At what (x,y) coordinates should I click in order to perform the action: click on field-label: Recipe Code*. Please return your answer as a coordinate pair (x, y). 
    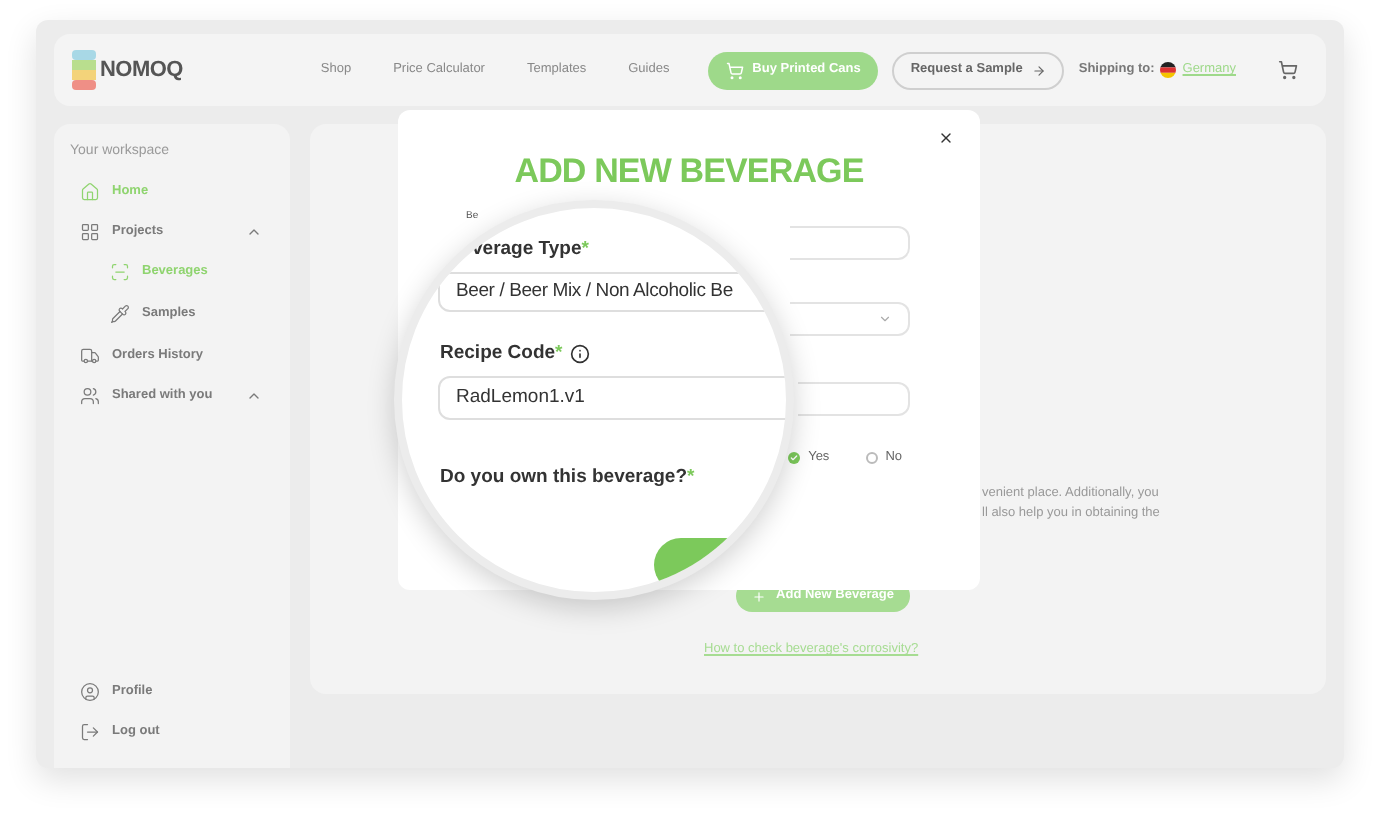
    Looking at the image, I should click on (501, 354).